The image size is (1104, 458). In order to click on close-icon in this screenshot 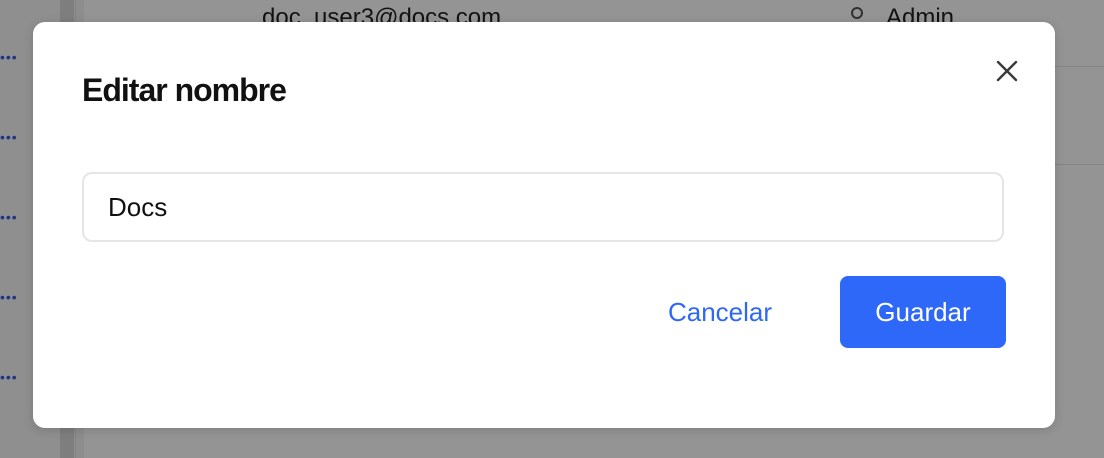, I will do `click(1007, 72)`.